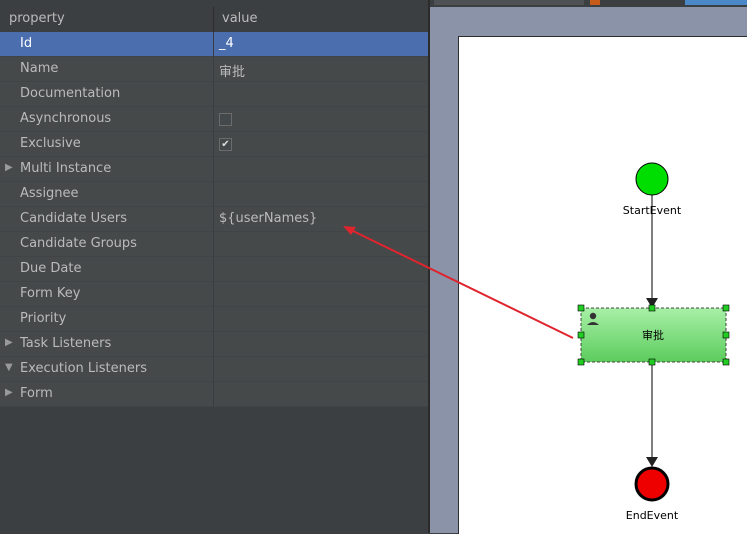  I want to click on property-name: Asynchronous, so click(66, 118).